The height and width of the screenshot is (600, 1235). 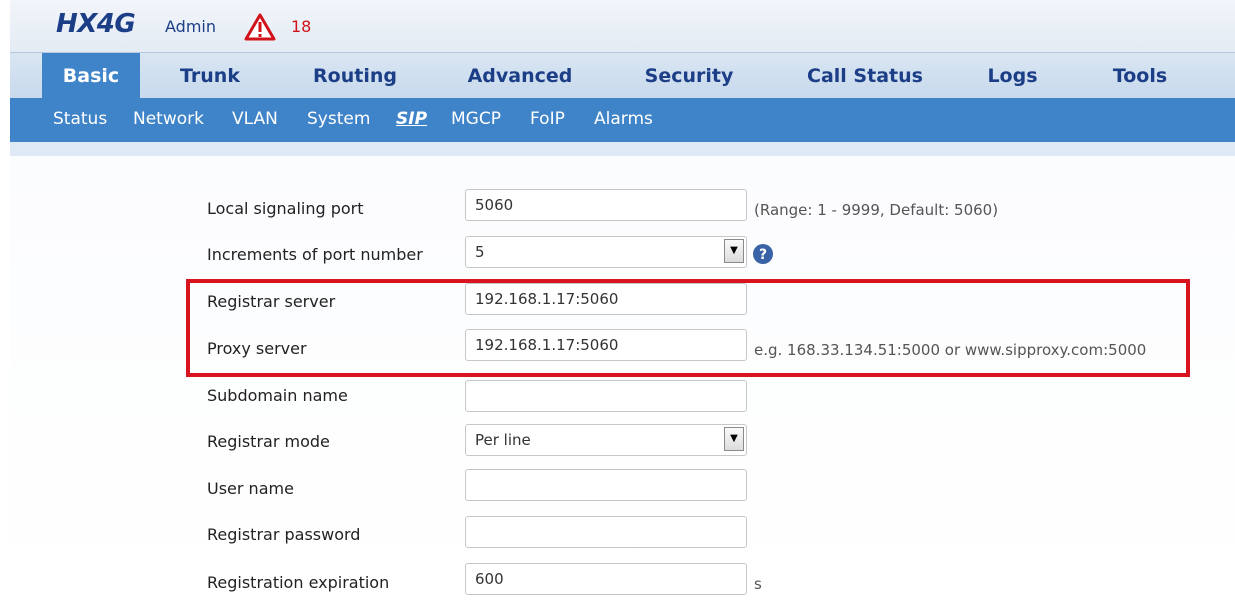 What do you see at coordinates (520, 76) in the screenshot?
I see `tab-advanced: Advanced` at bounding box center [520, 76].